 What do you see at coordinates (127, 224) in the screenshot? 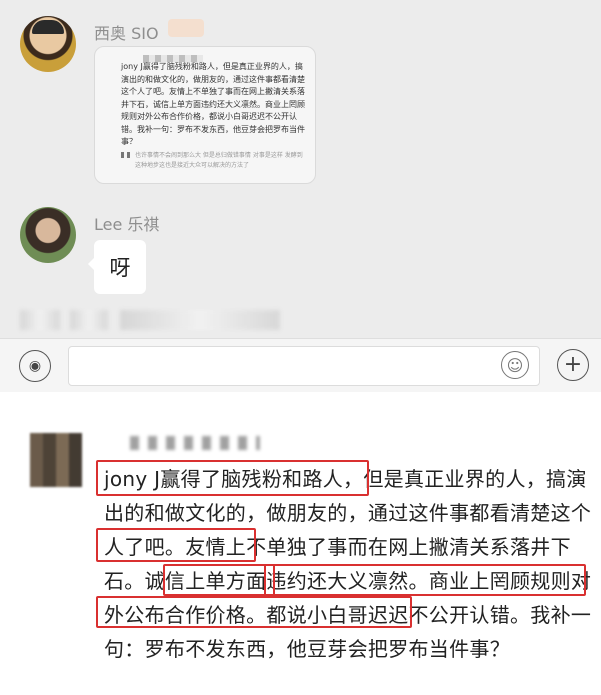
I see `sender-name: Lee 乐祺` at bounding box center [127, 224].